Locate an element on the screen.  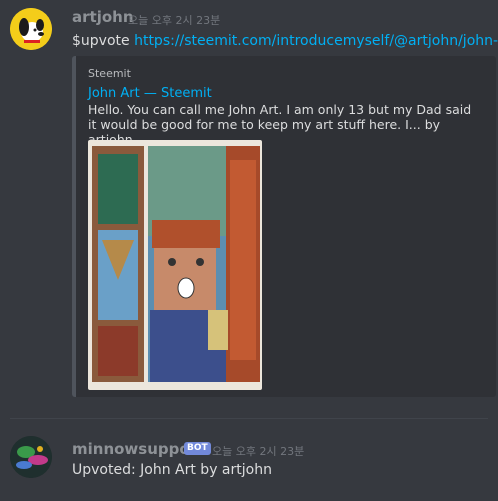
command-text: $upvote is located at coordinates (103, 41).